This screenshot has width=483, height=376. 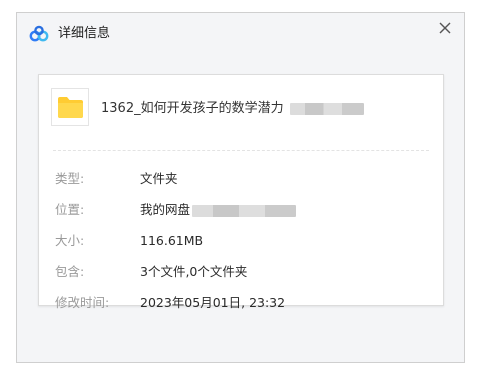 I want to click on modified-label: 修改时间:, so click(x=82, y=302).